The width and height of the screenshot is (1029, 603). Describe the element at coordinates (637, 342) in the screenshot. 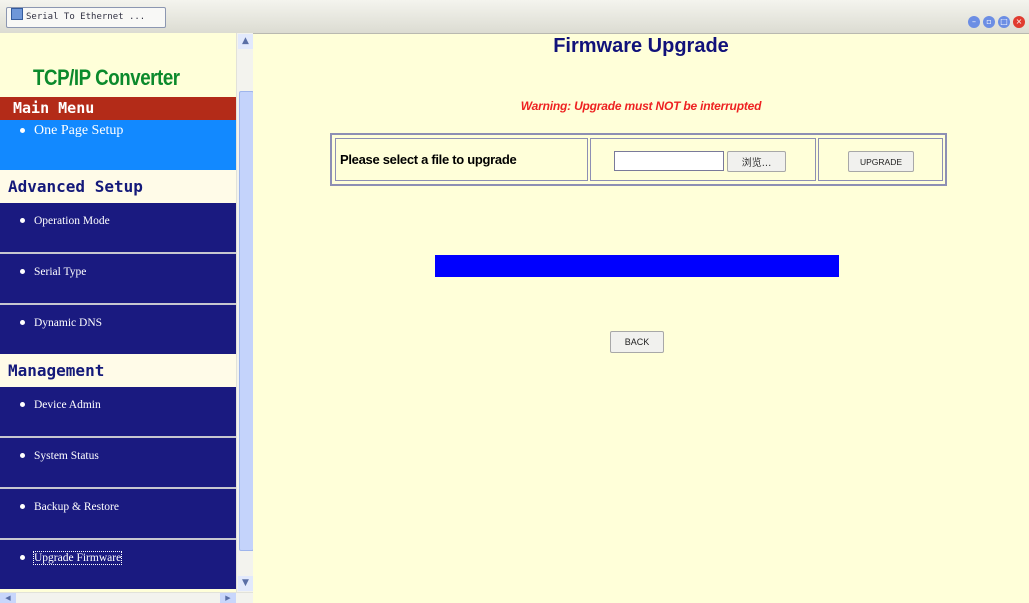

I see `back-button: BACK` at that location.